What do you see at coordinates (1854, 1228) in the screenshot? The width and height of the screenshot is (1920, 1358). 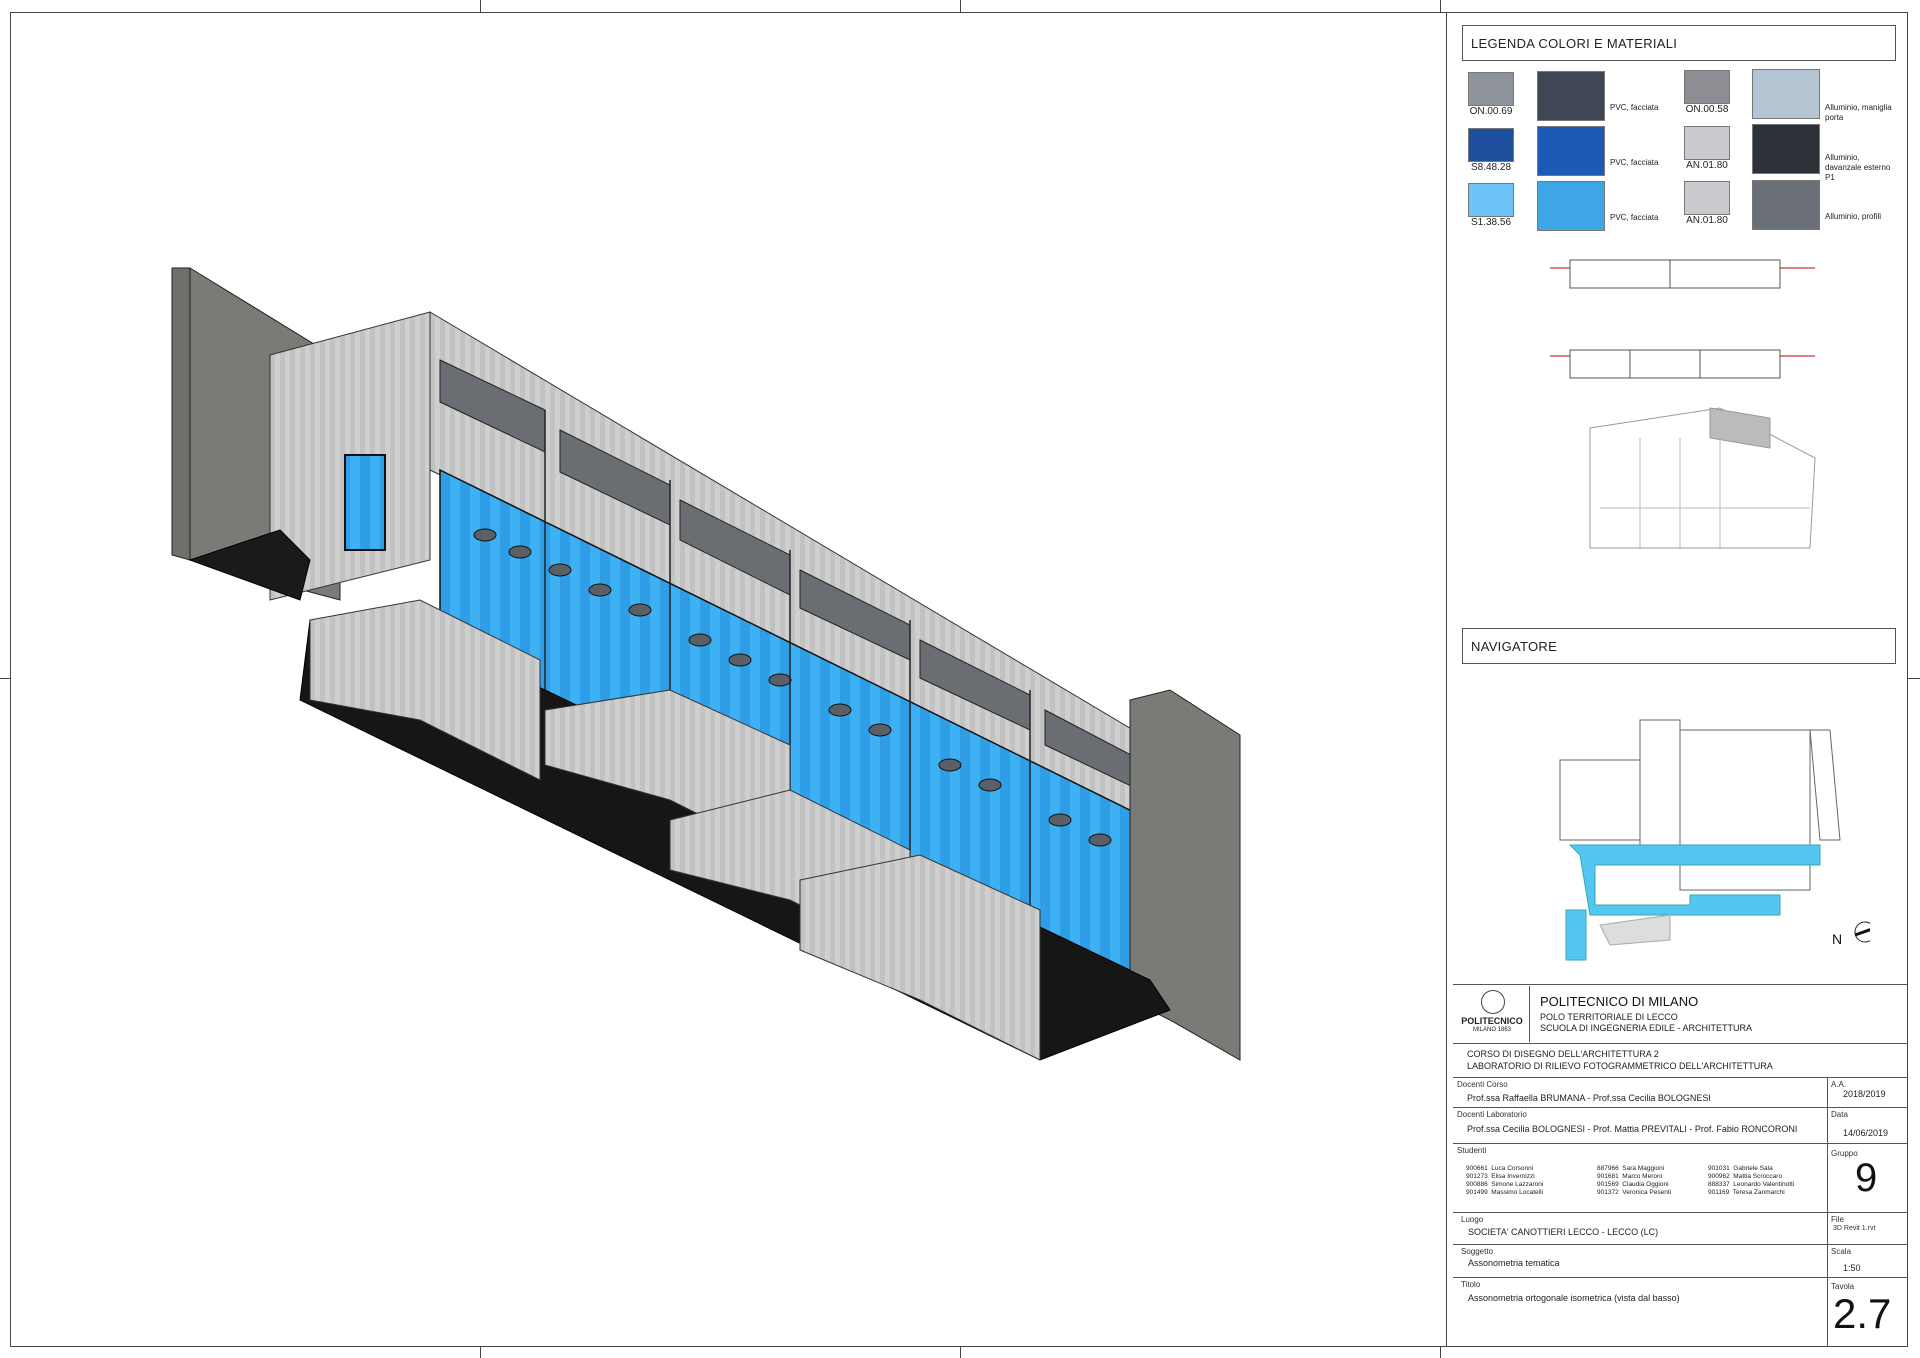 I see `file-value: 3D Revit 1.rvt` at bounding box center [1854, 1228].